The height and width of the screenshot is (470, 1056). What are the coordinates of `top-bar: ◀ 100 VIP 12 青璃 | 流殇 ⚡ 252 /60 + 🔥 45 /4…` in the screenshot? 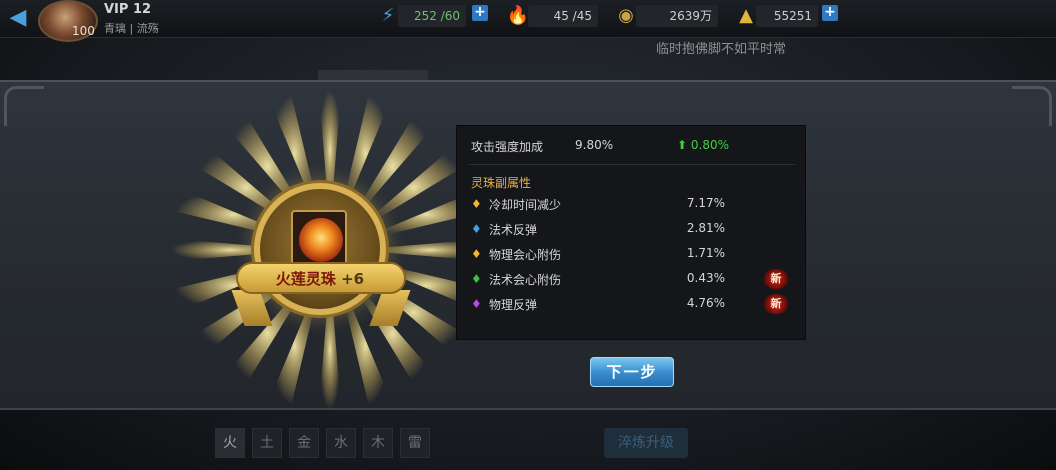 It's located at (528, 21).